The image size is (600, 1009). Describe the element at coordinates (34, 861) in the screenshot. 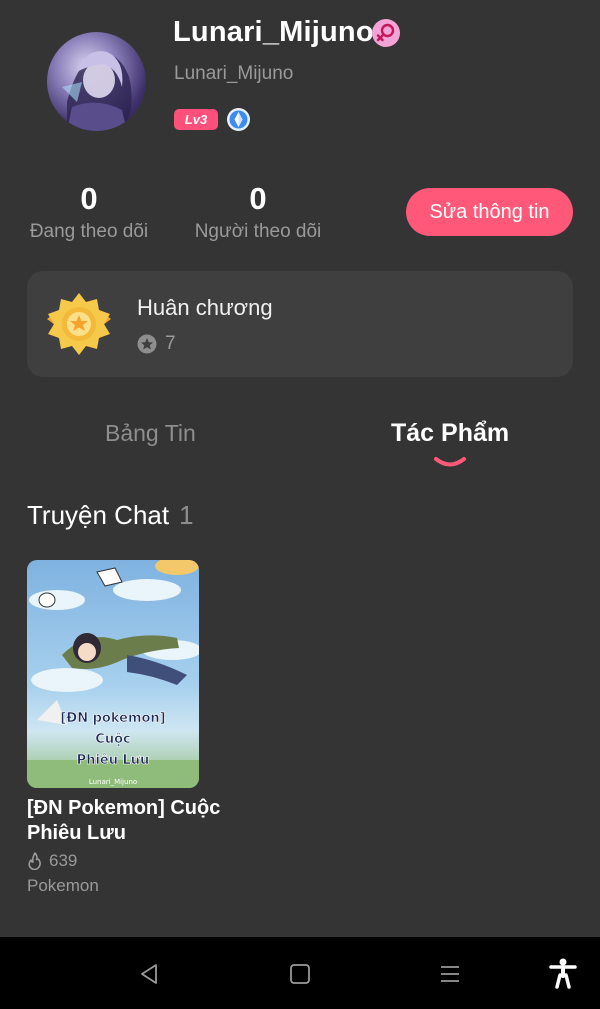

I see `flame-icon` at that location.